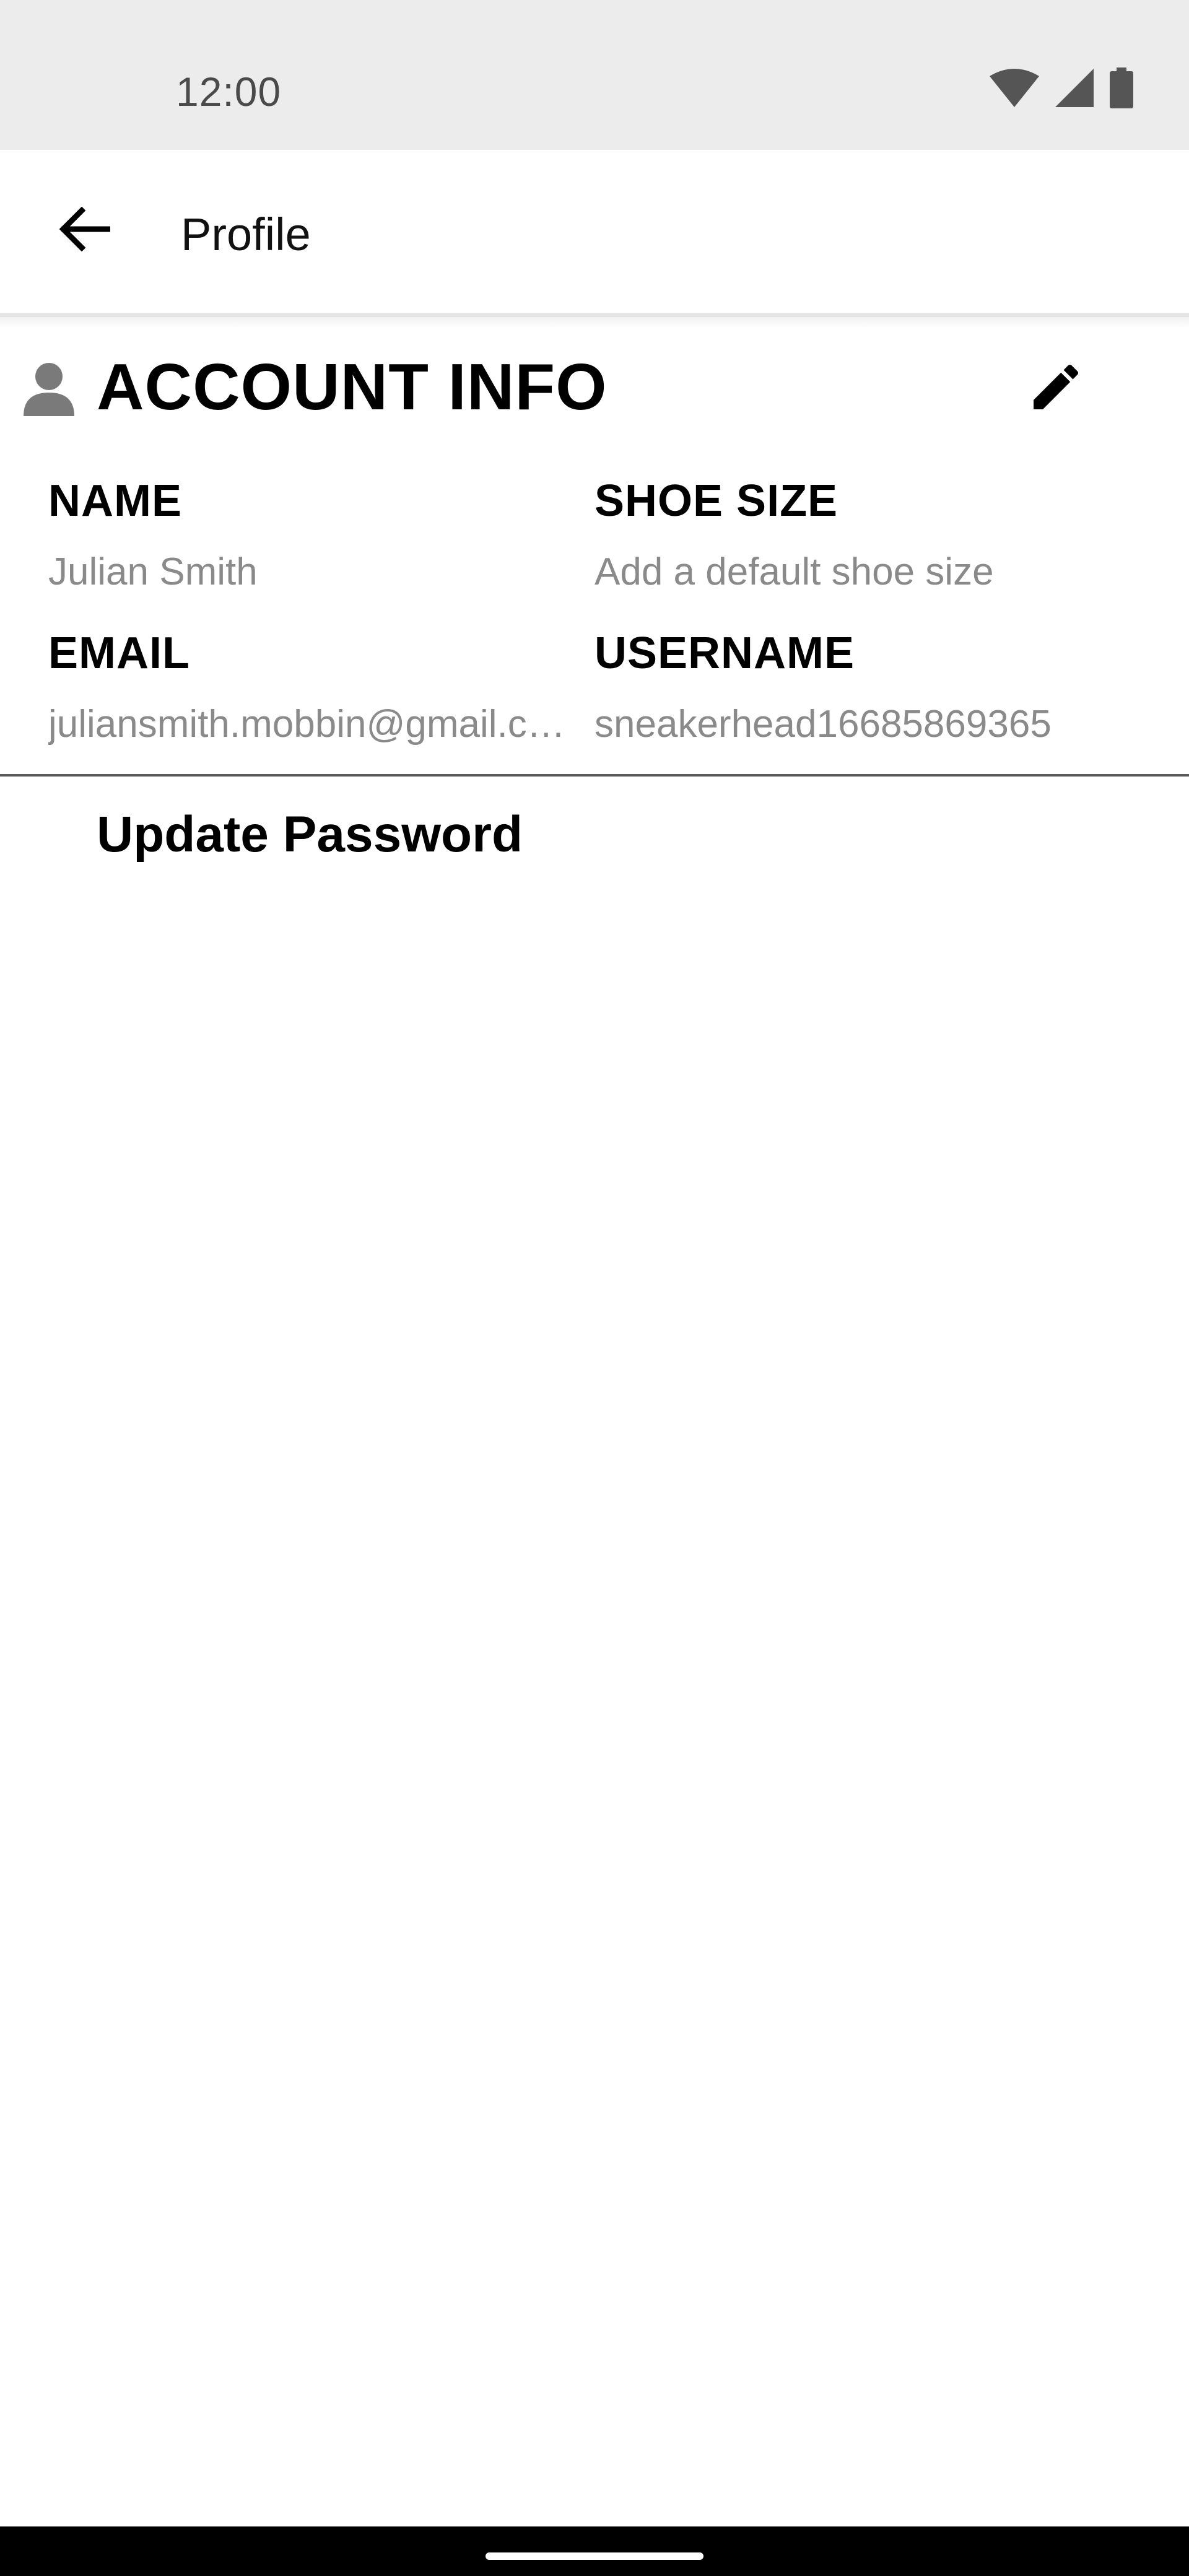 Image resolution: width=1189 pixels, height=2576 pixels. I want to click on status-bar: 12:00, so click(594, 75).